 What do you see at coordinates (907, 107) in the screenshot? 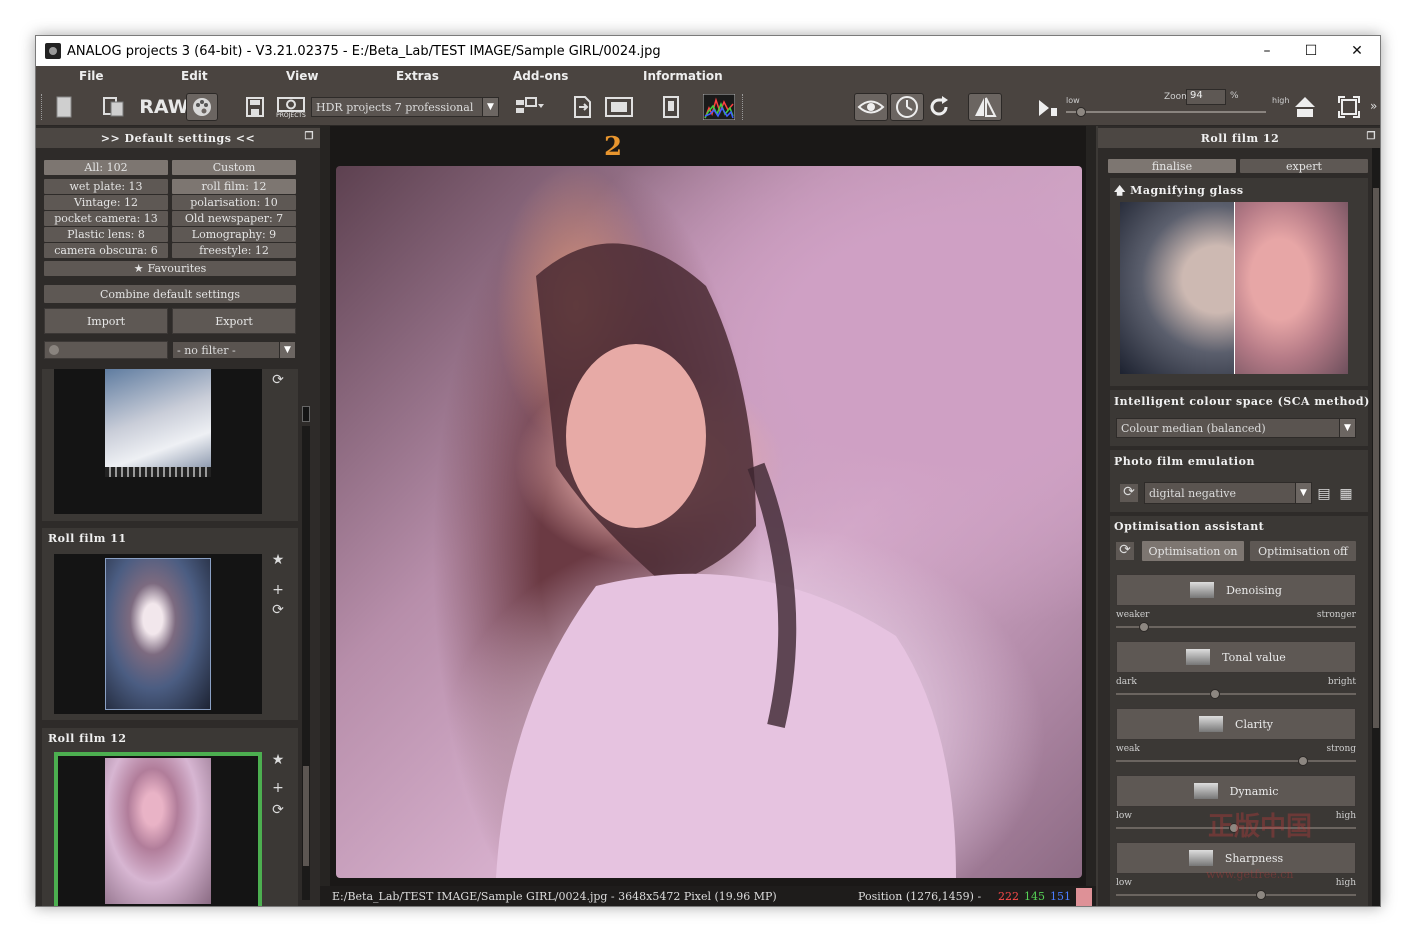
I see `compare-clock-icon` at bounding box center [907, 107].